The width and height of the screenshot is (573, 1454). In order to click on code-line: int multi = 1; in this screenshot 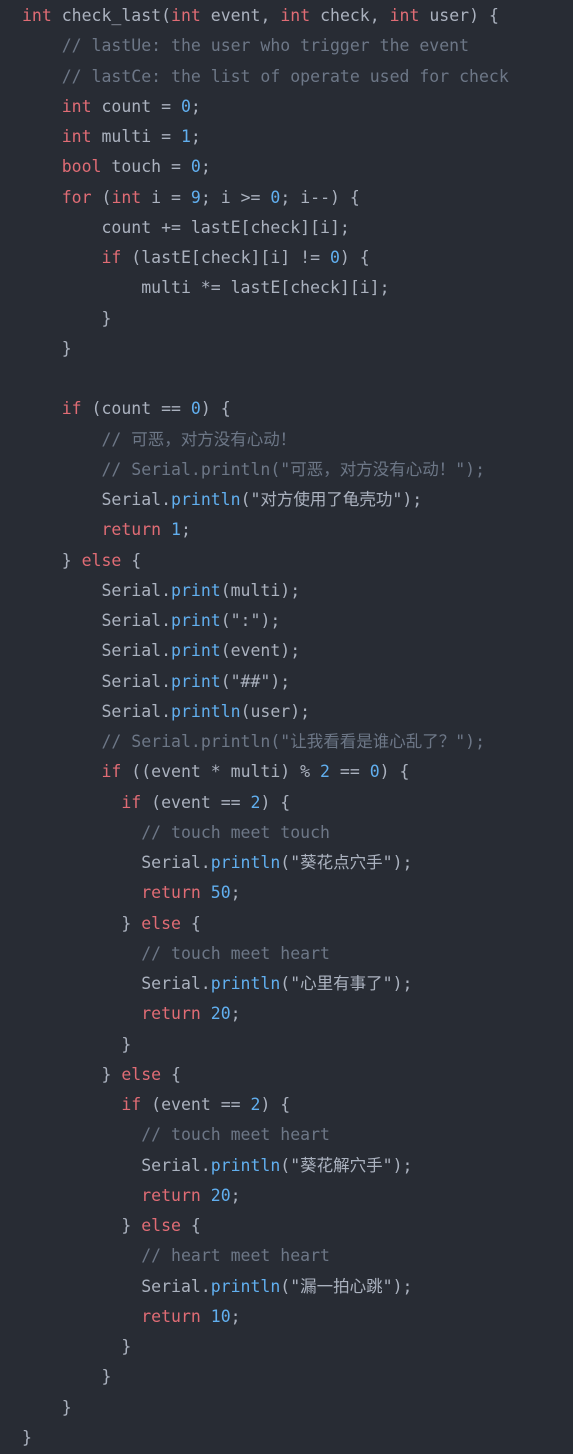, I will do `click(265, 137)`.